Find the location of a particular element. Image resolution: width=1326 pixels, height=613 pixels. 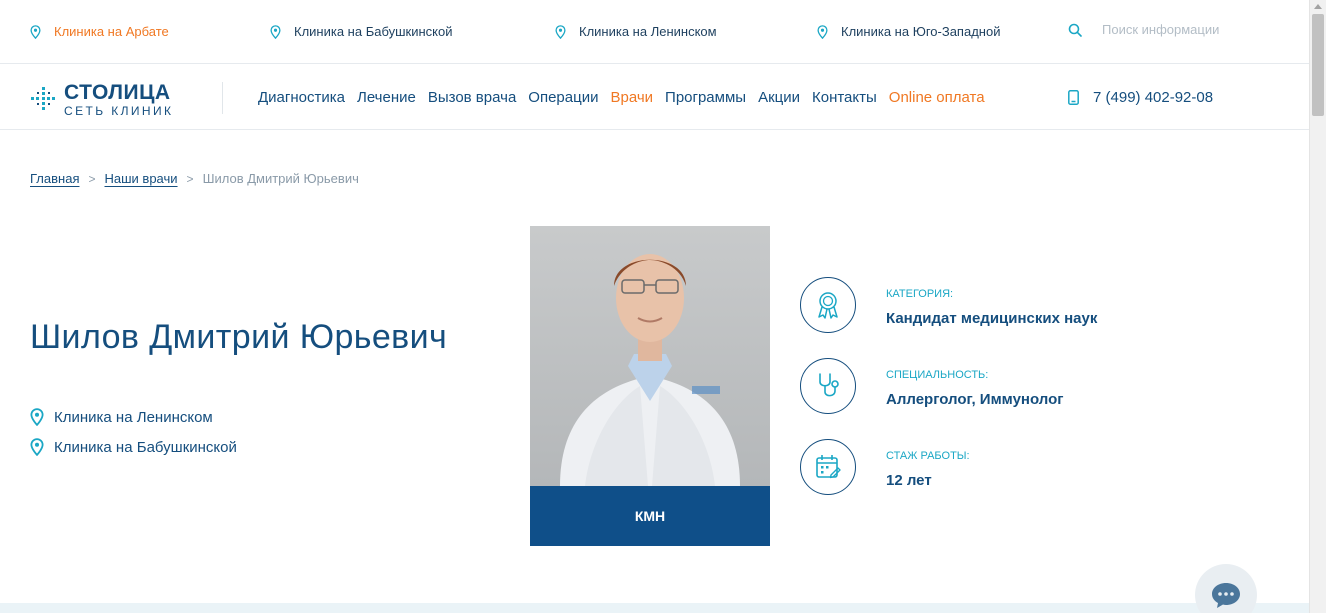

section-divider-band is located at coordinates (654, 608).